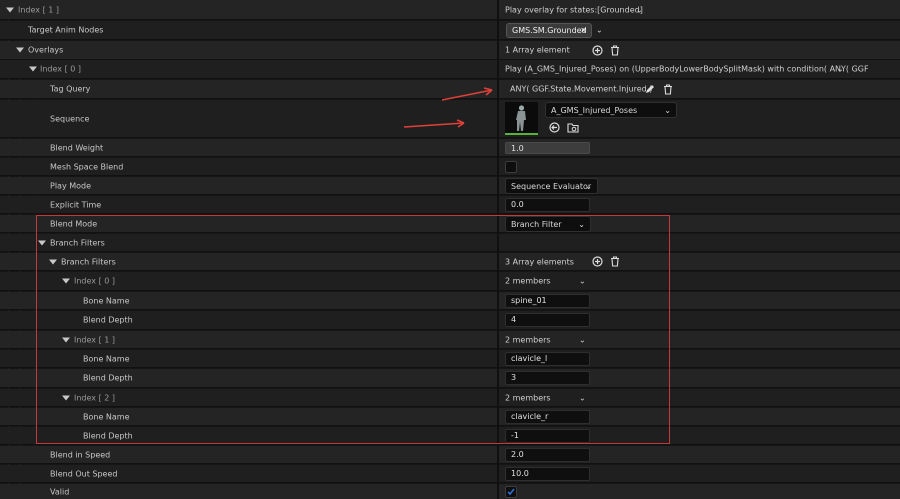  I want to click on filter-index-row: Index [ 0 ] 2 members ⌄, so click(450, 281).